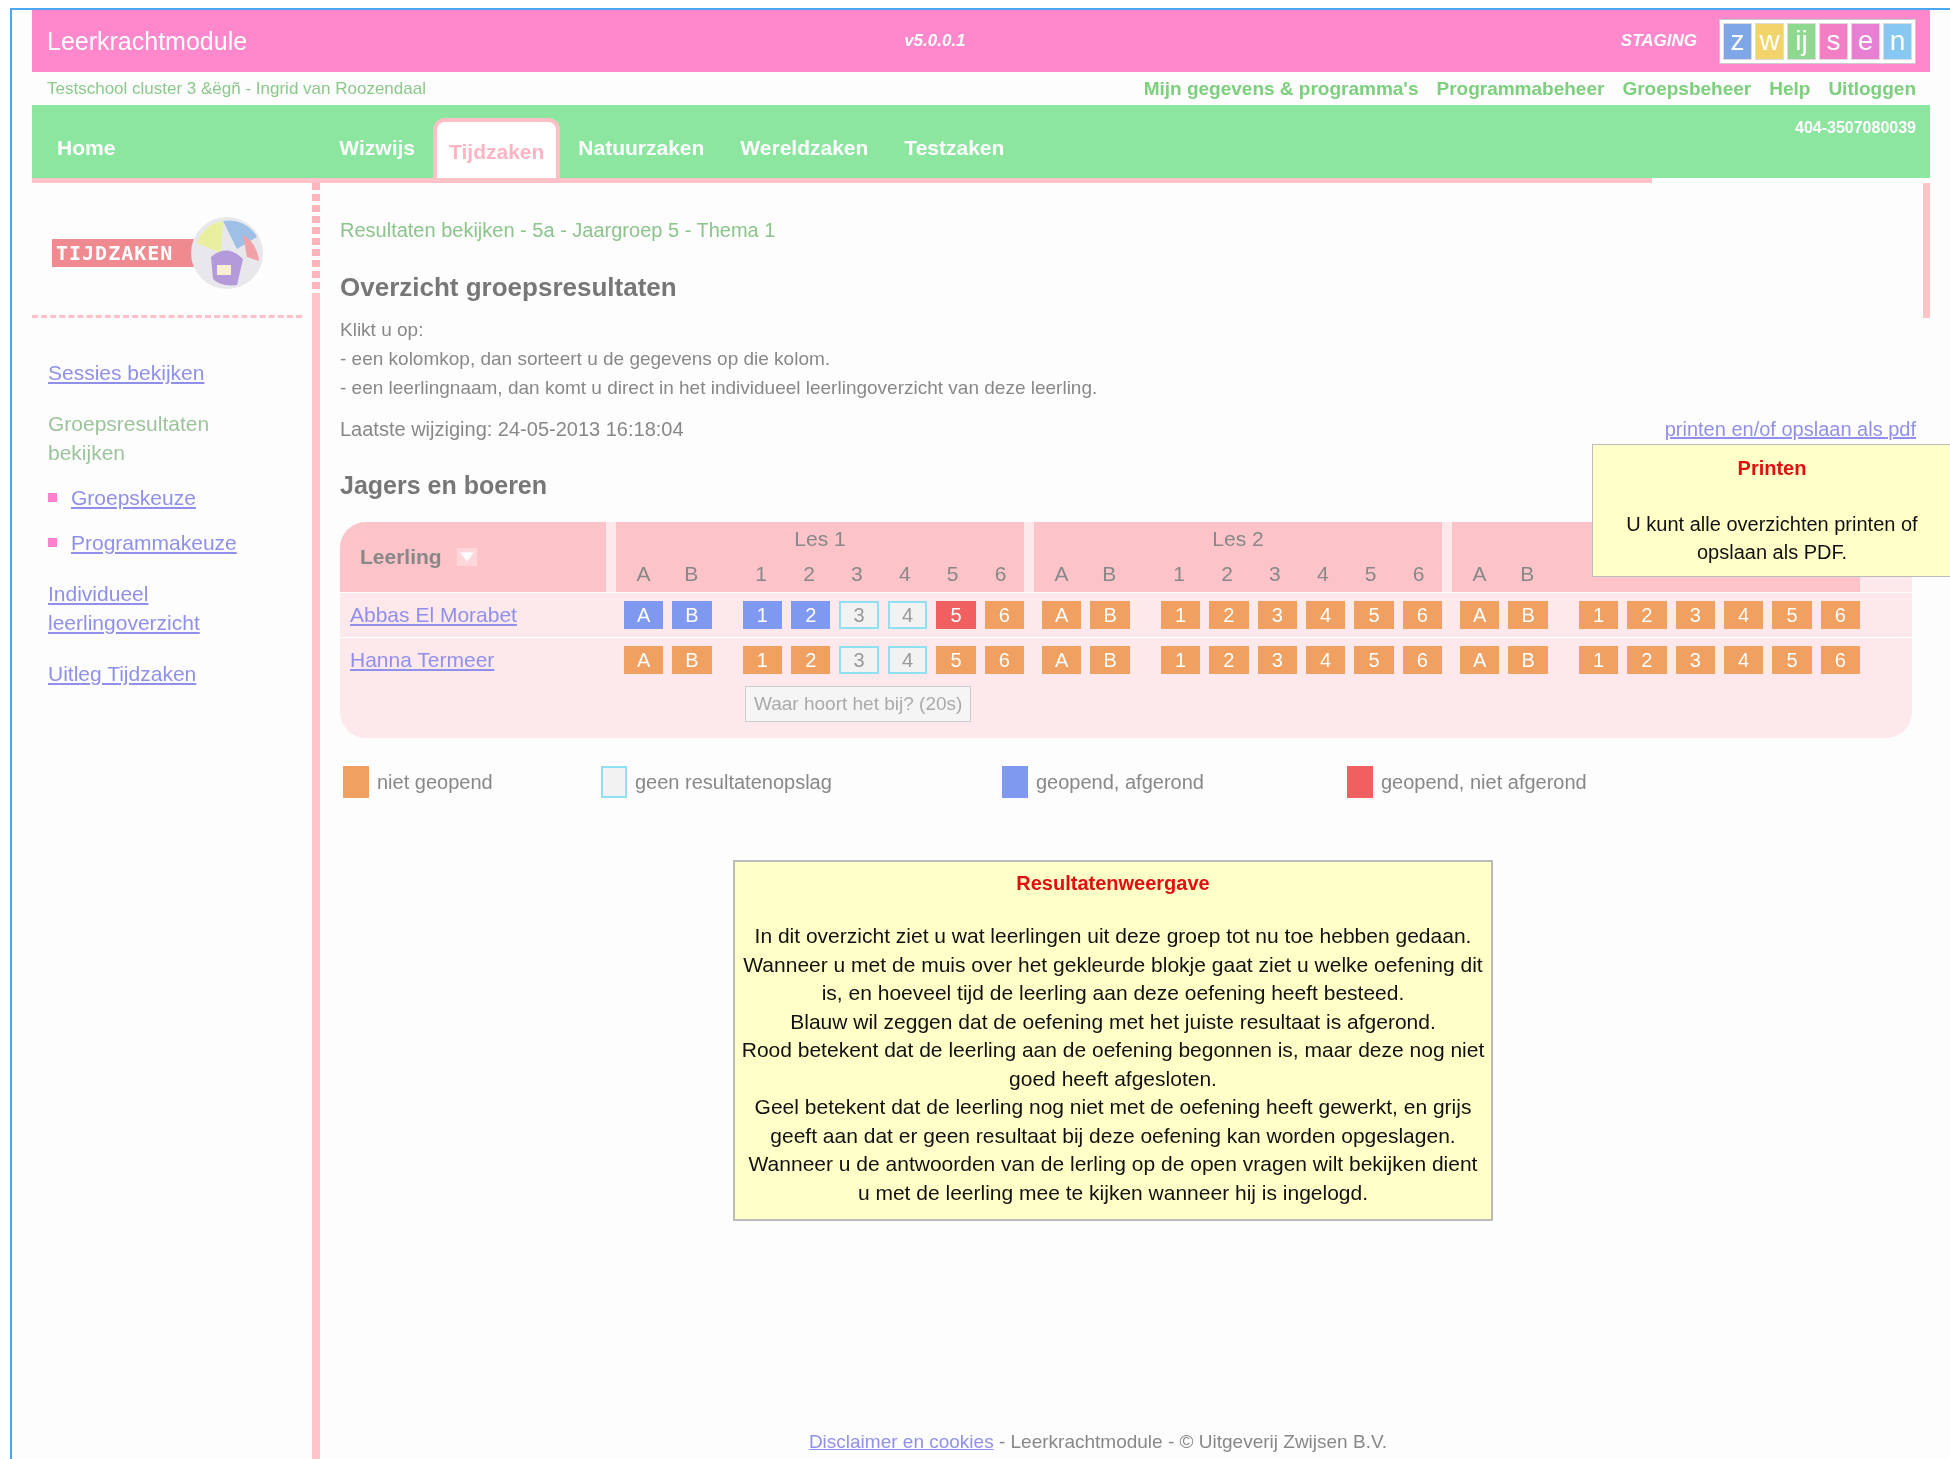 The width and height of the screenshot is (1950, 1459). Describe the element at coordinates (153, 608) in the screenshot. I see `sidebar-link: Individueel leerlingoverzicht` at that location.